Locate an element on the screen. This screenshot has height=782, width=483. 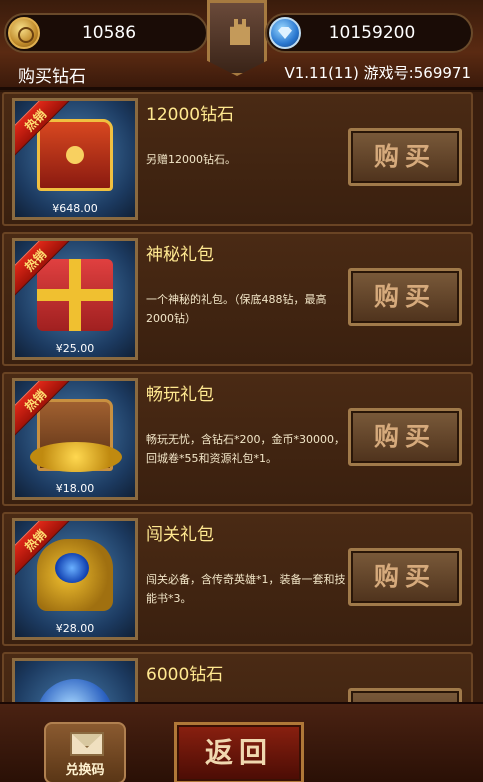
product-title: 闯关礼包 is located at coordinates (180, 535).